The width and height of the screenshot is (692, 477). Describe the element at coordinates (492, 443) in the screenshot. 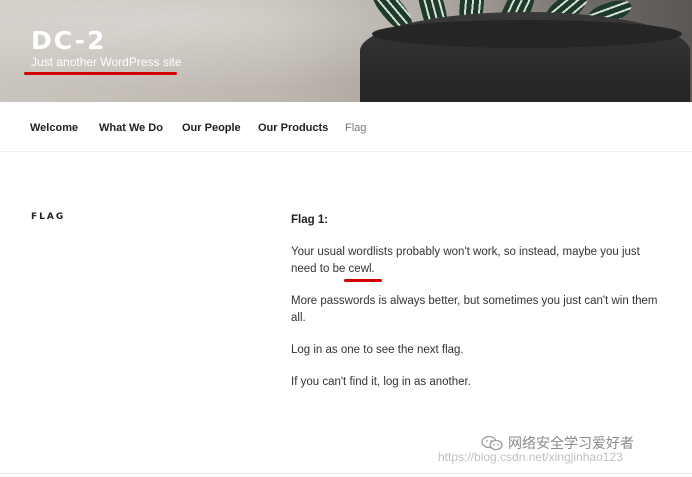

I see `wechat-icon` at that location.